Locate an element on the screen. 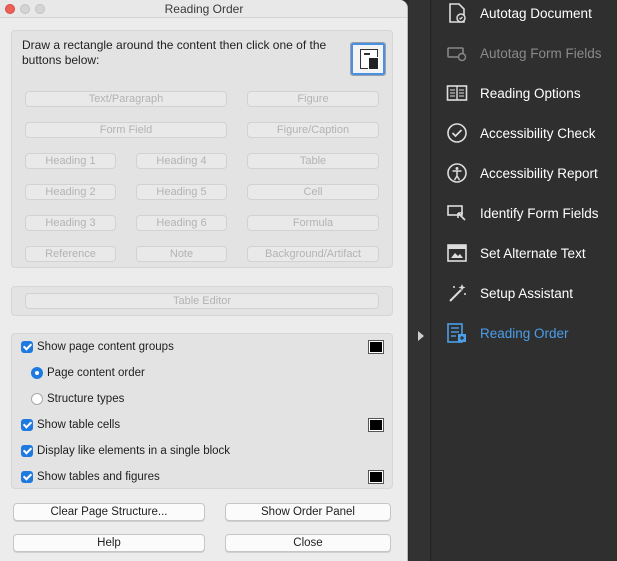 This screenshot has height=561, width=617. side-item-label: Identify Form Fields is located at coordinates (539, 213).